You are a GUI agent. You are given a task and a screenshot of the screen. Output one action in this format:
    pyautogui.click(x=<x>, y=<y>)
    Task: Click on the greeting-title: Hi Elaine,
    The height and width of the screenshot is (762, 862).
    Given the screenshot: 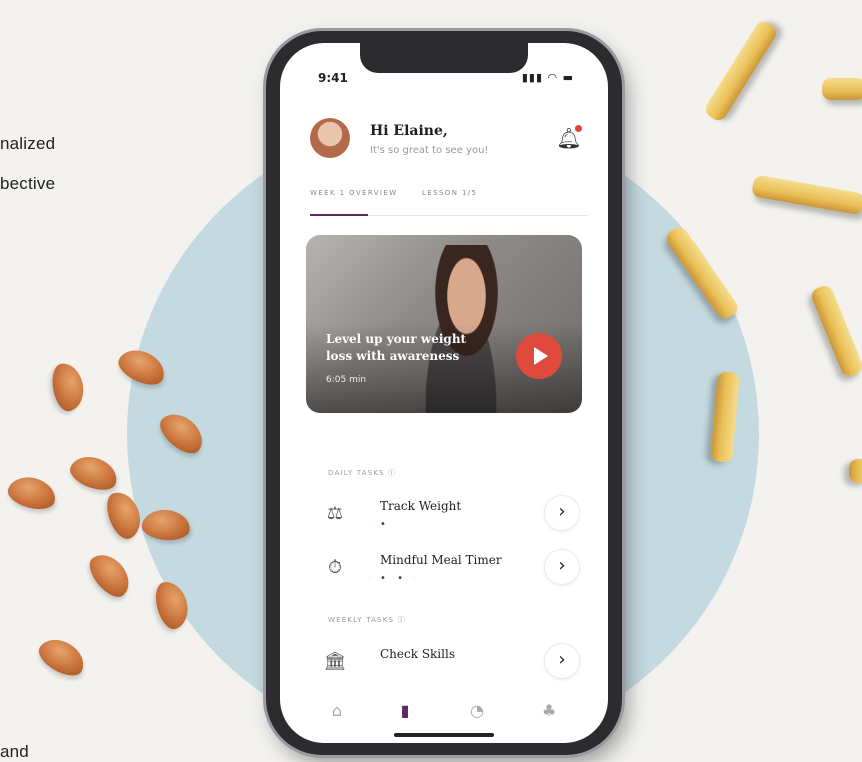 What is the action you would take?
    pyautogui.click(x=409, y=131)
    